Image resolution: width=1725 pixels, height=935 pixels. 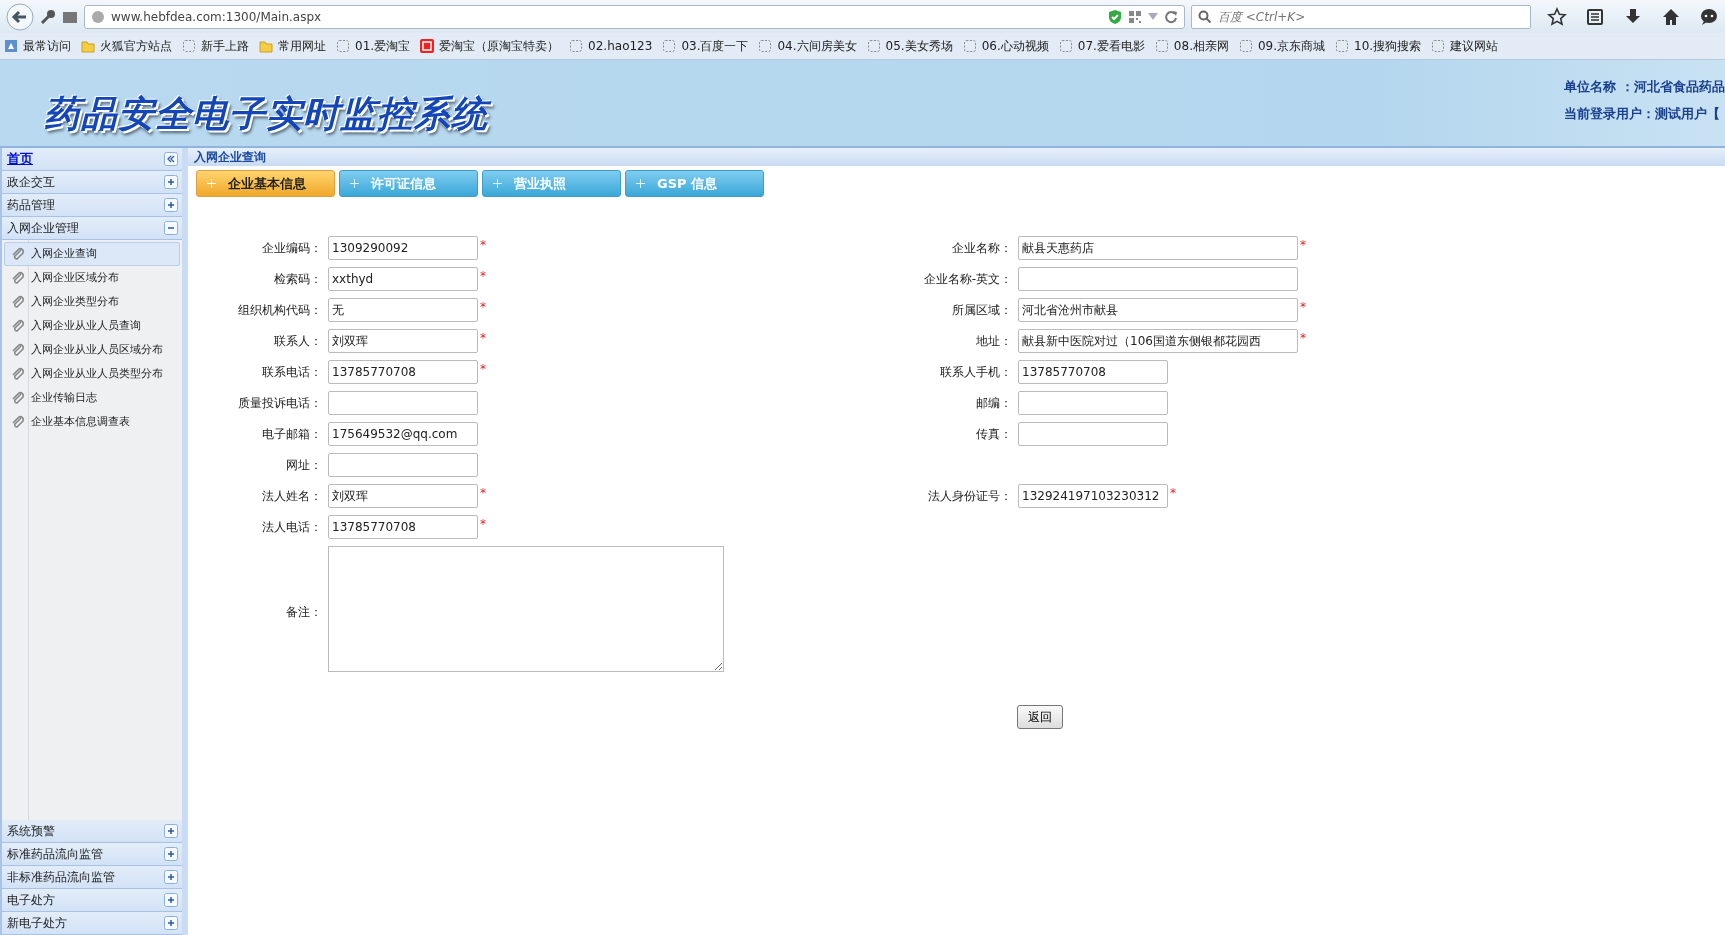 I want to click on reading-list-icon, so click(x=1595, y=16).